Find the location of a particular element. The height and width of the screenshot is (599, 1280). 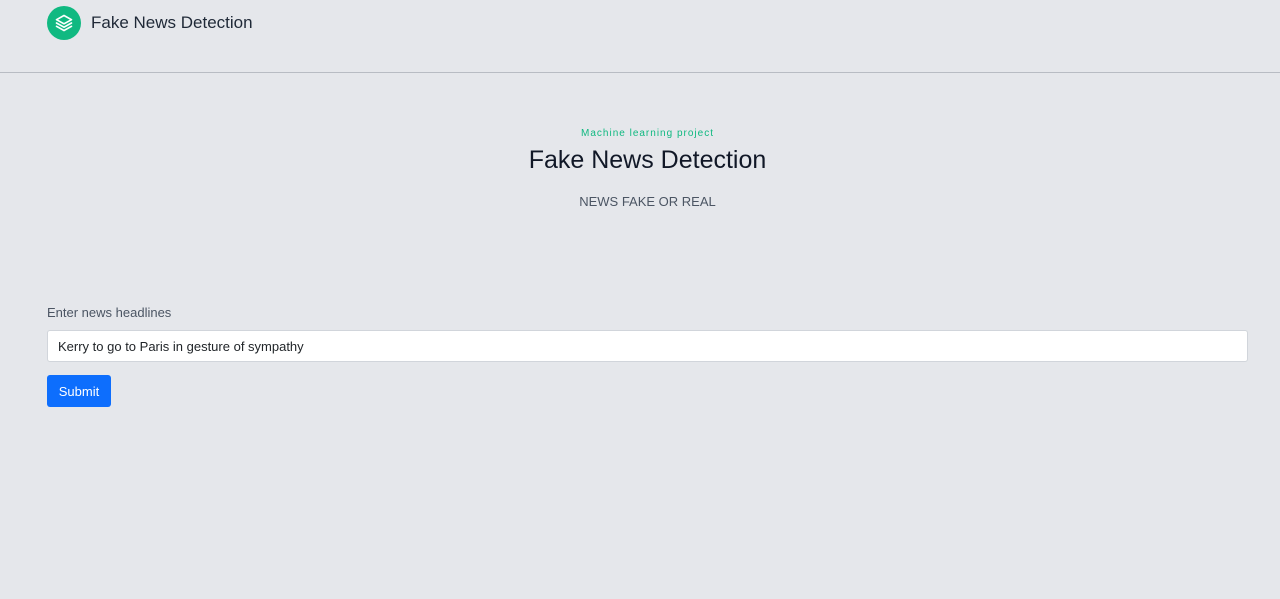

brand-title: Fake News Detection is located at coordinates (172, 22).